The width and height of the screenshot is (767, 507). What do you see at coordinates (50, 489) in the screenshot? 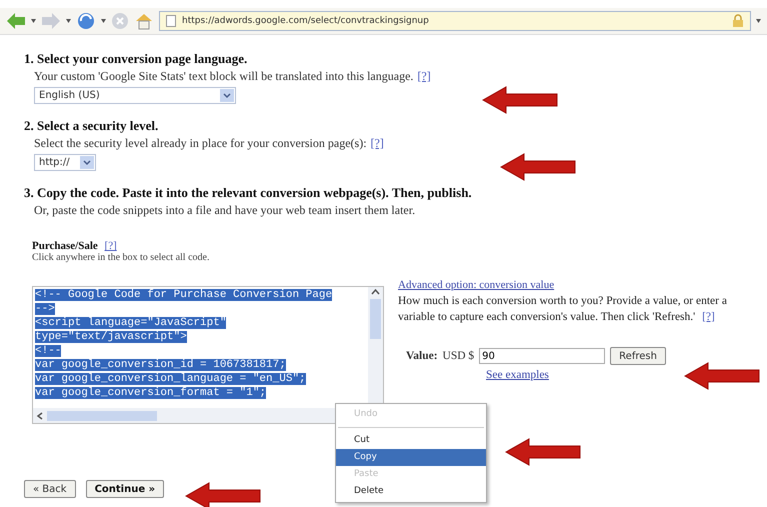
I see `nav-button: « Back` at bounding box center [50, 489].